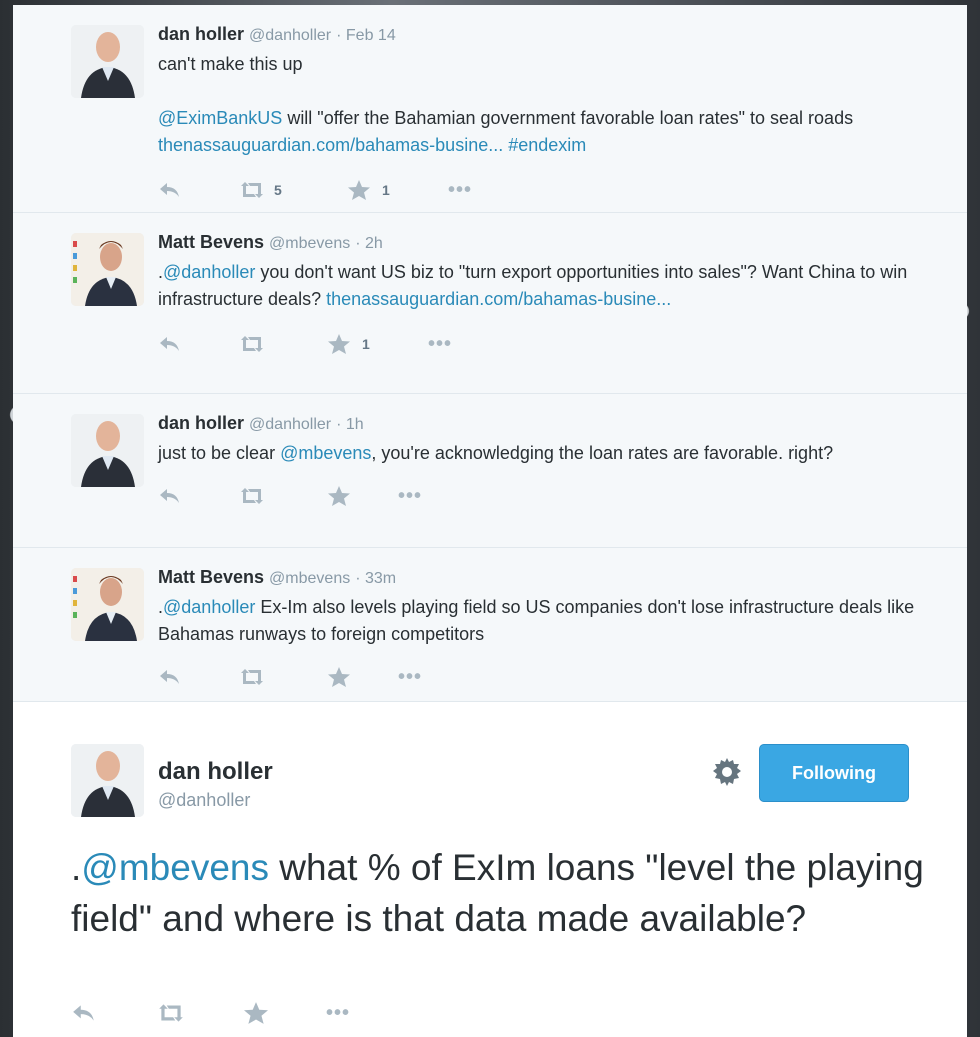  Describe the element at coordinates (366, 35) in the screenshot. I see `tweet-timestamp: · Feb 14` at that location.